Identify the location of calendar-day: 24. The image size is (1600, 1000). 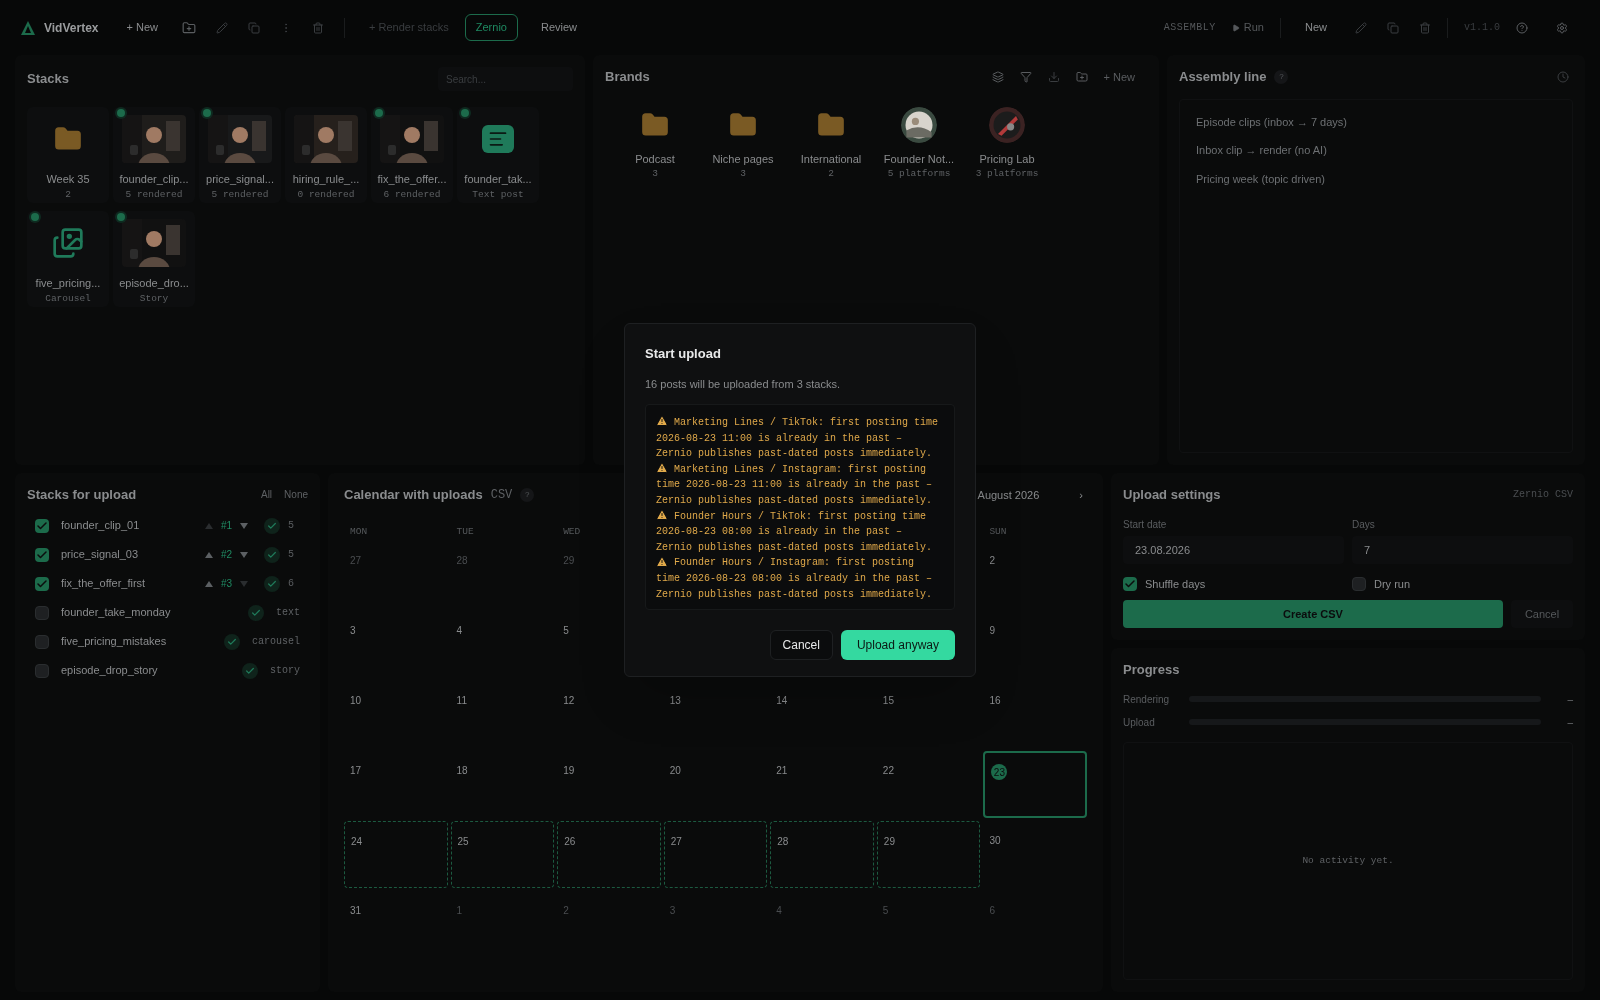
(396, 854).